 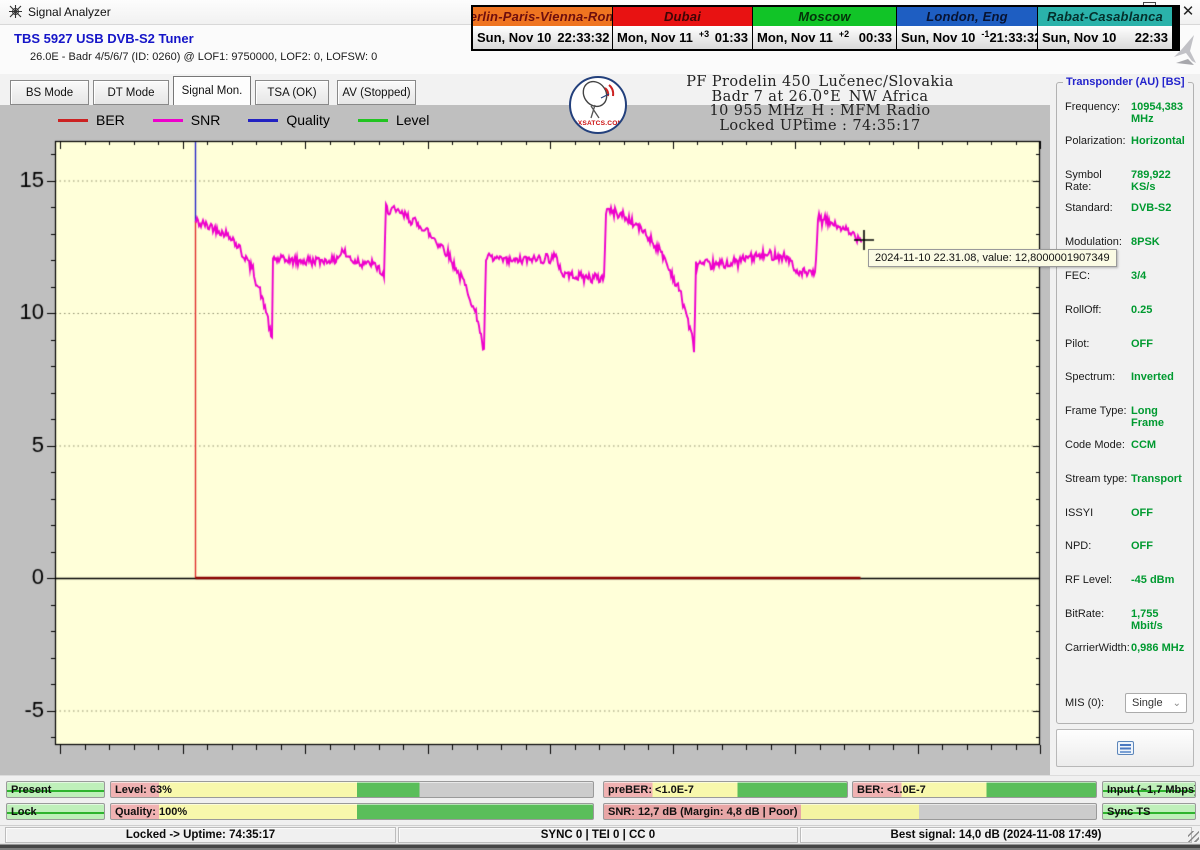 I want to click on transponder-row: Polarization: Horizontal, so click(x=1127, y=152).